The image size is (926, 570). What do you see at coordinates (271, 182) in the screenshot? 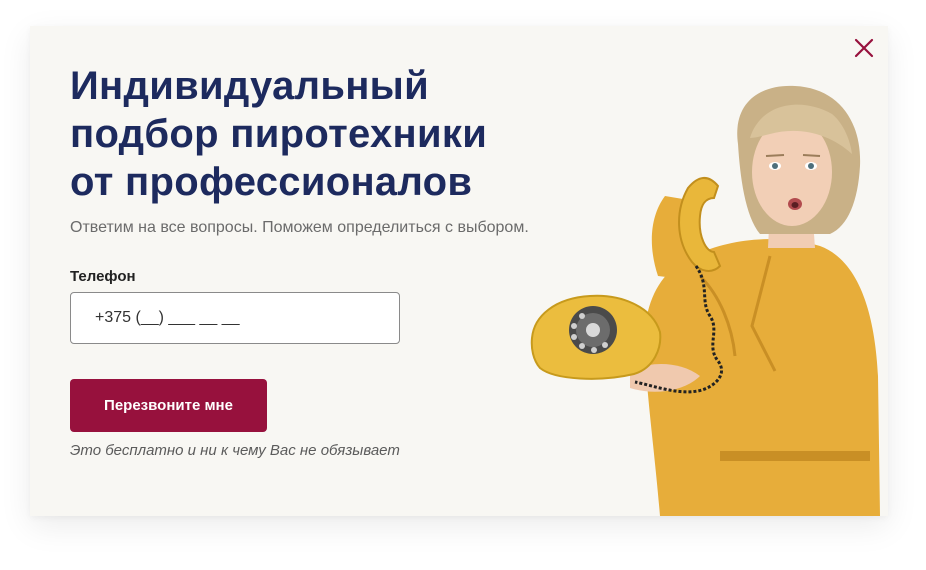
I see `title-line-3: от профессионалов` at bounding box center [271, 182].